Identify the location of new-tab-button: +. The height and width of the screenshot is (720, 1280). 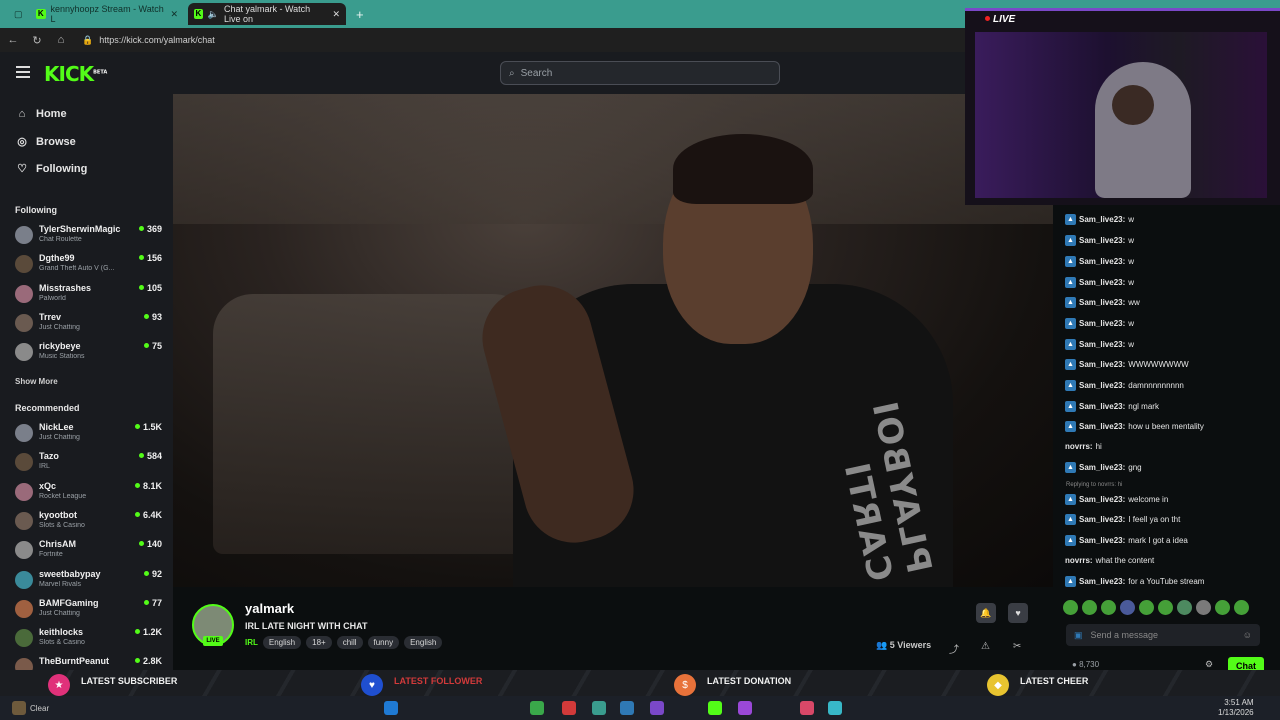
(359, 14).